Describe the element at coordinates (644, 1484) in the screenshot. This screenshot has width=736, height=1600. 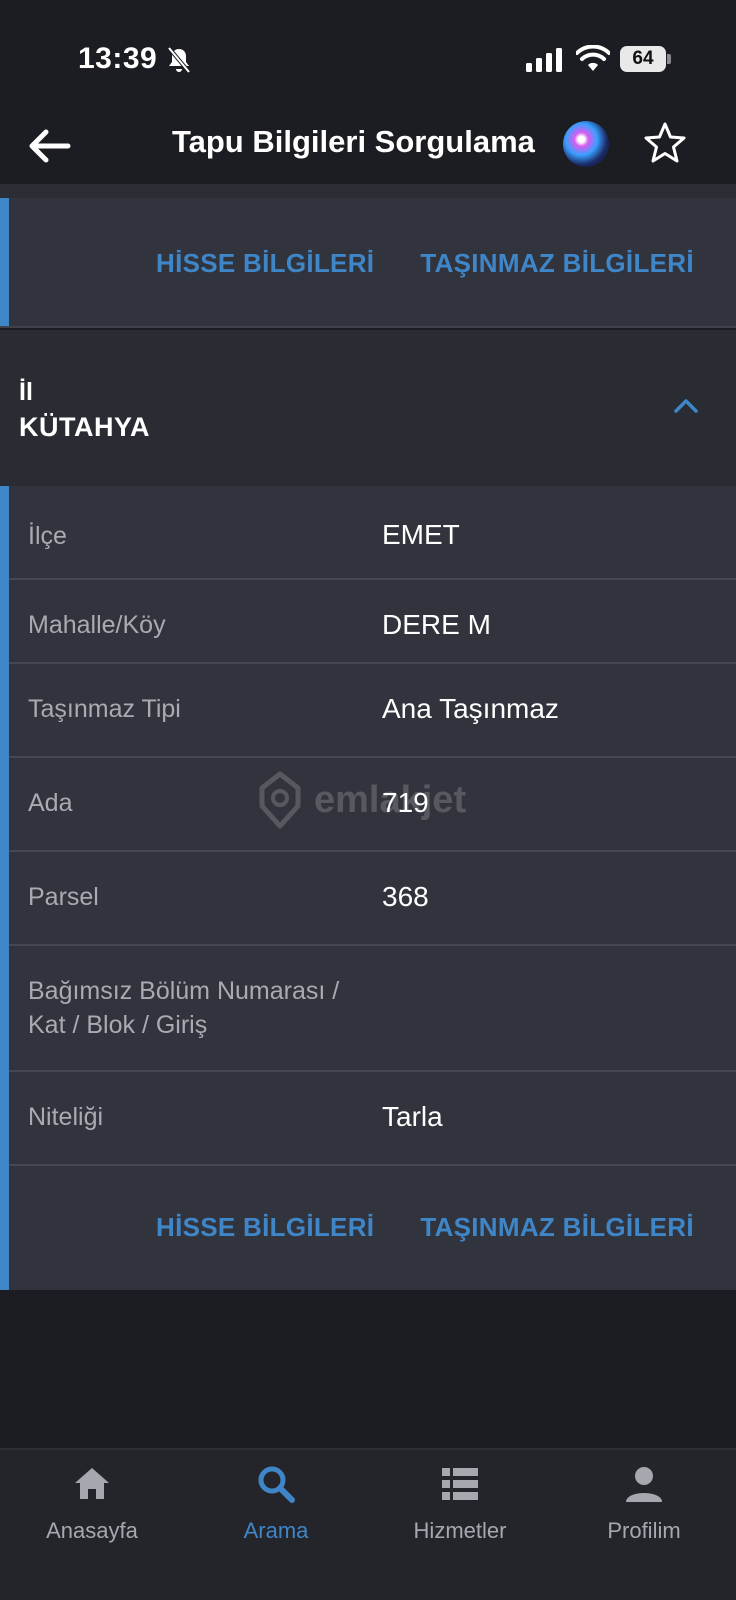
I see `person-icon` at that location.